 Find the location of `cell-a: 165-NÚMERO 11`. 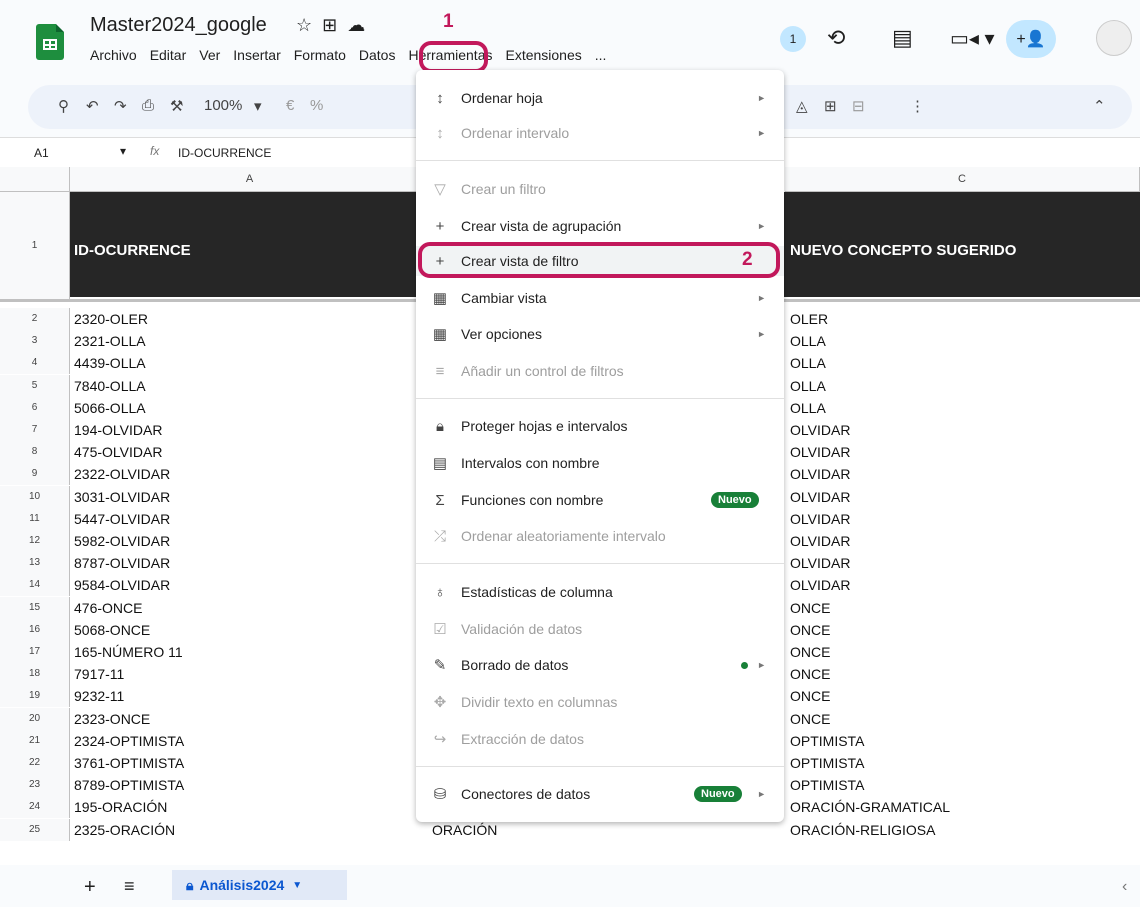

cell-a: 165-NÚMERO 11 is located at coordinates (128, 652).